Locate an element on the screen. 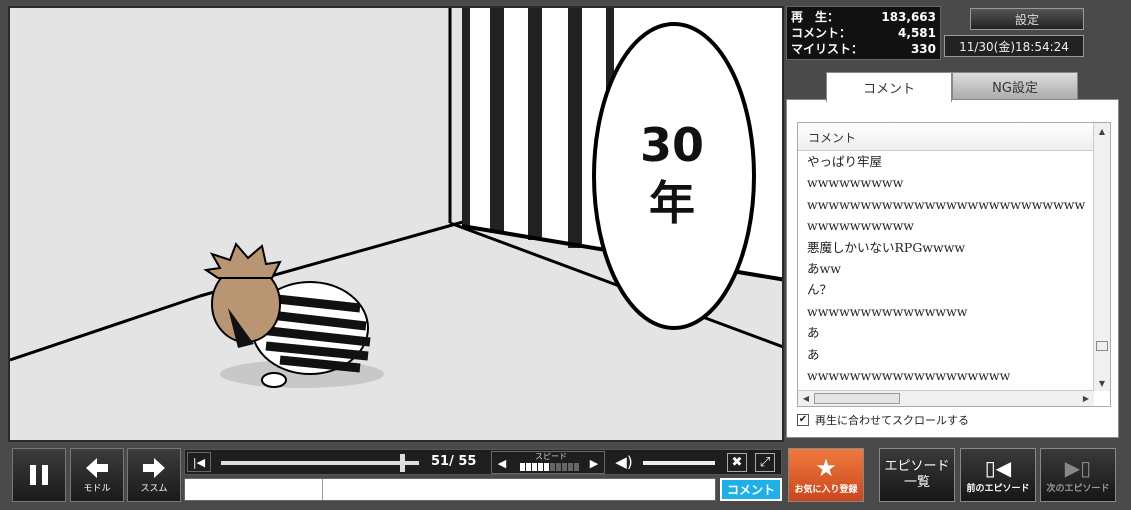 This screenshot has width=1131, height=510. settings-button: 設定 is located at coordinates (1027, 19).